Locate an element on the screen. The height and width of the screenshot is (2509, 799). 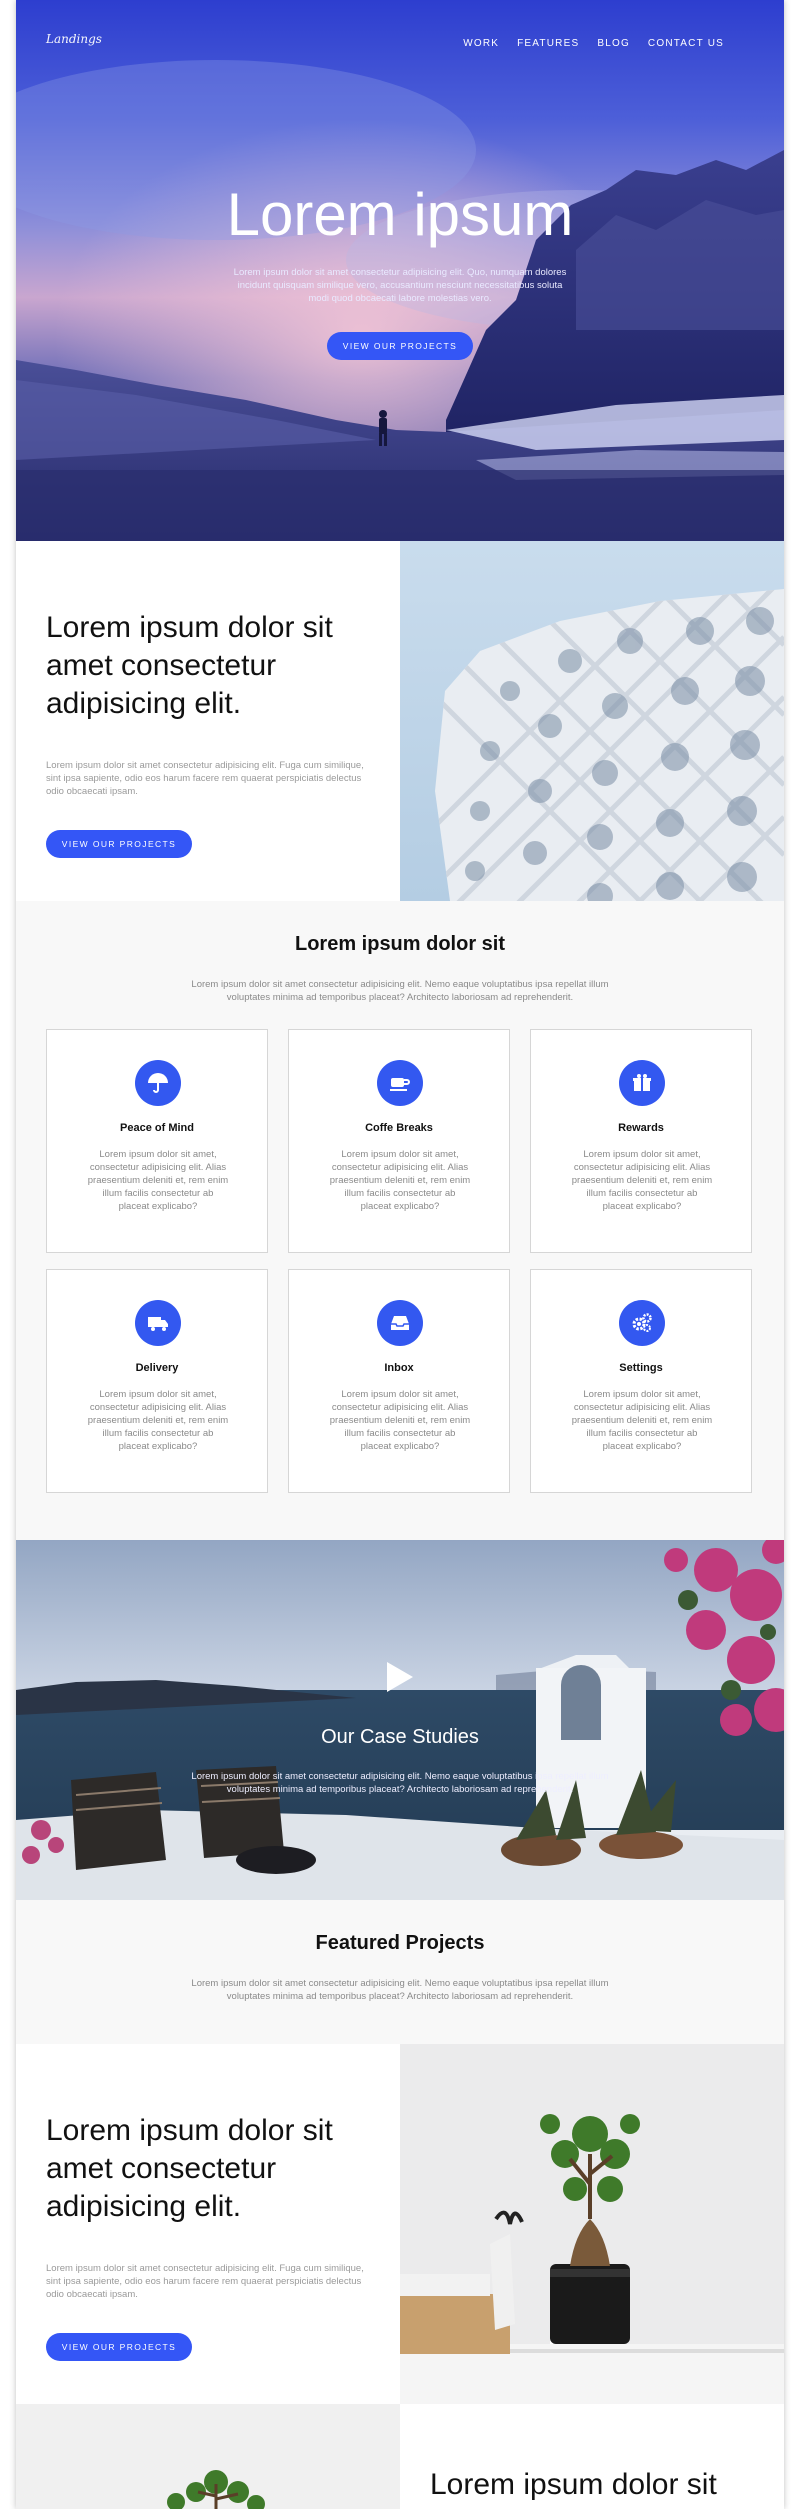
play-icon is located at coordinates (400, 1677).